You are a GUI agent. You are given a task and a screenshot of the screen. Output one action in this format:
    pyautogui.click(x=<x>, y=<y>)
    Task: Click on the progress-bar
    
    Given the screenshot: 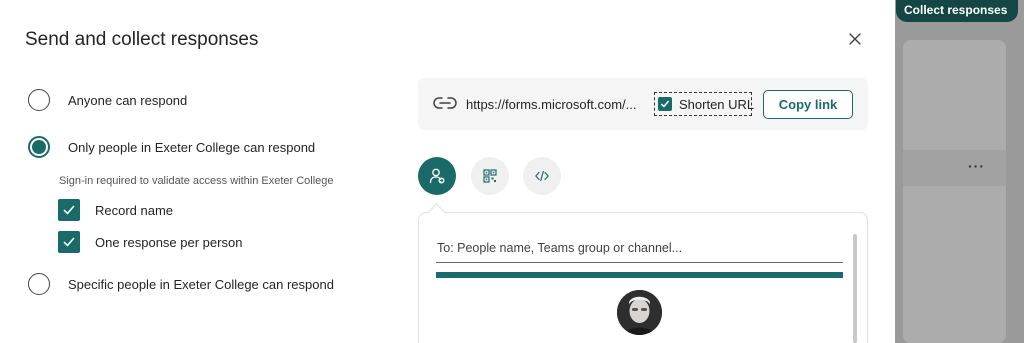 What is the action you would take?
    pyautogui.click(x=639, y=275)
    